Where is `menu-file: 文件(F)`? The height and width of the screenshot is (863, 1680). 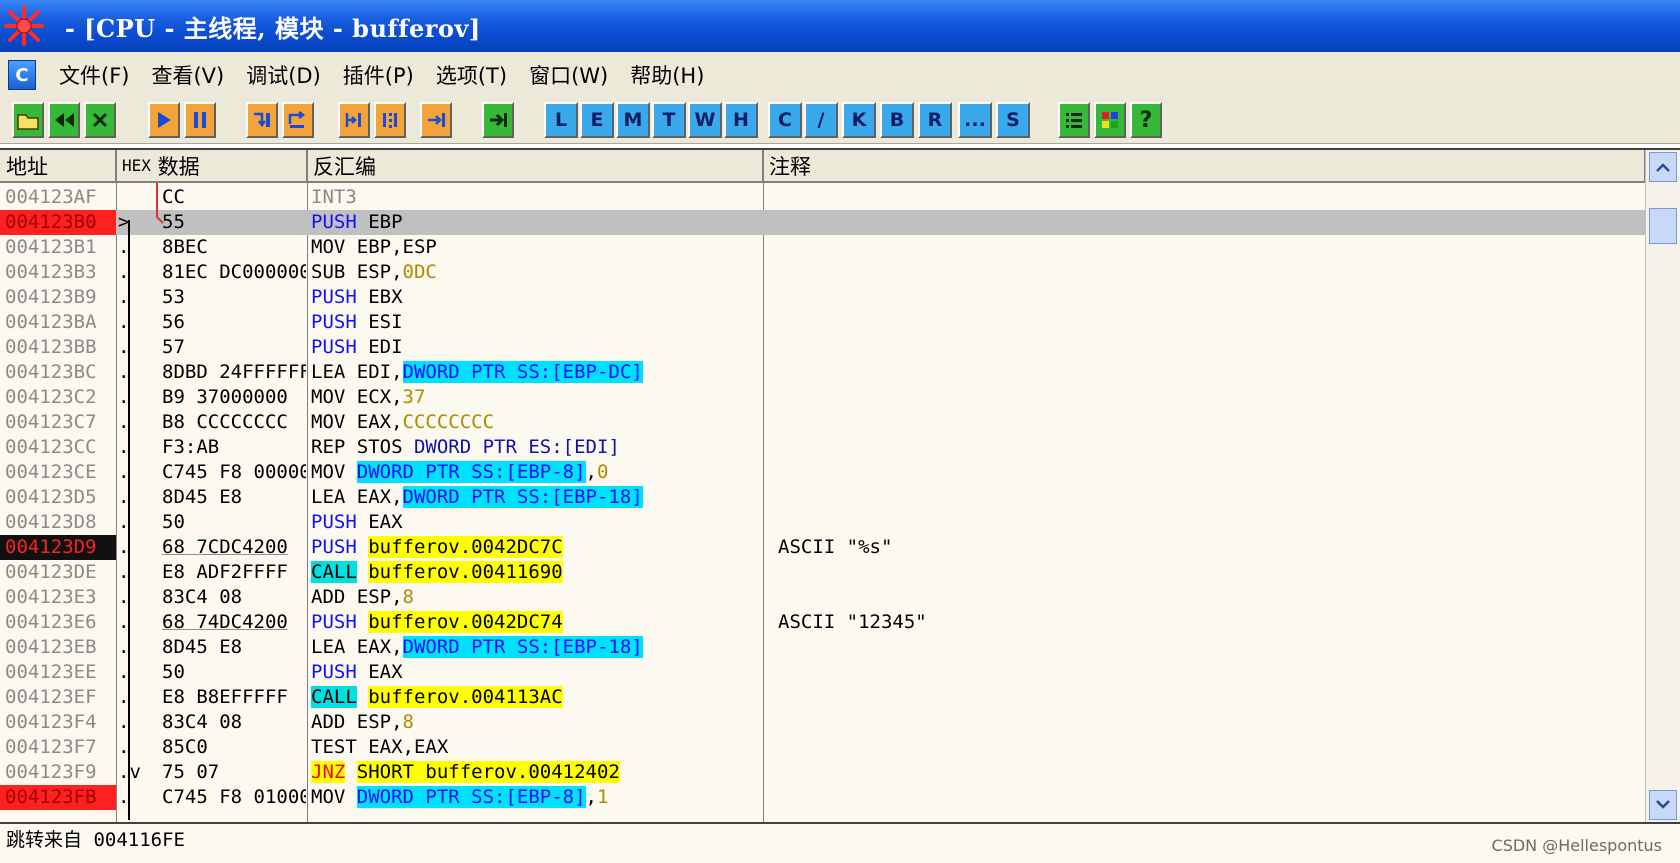 menu-file: 文件(F) is located at coordinates (94, 75).